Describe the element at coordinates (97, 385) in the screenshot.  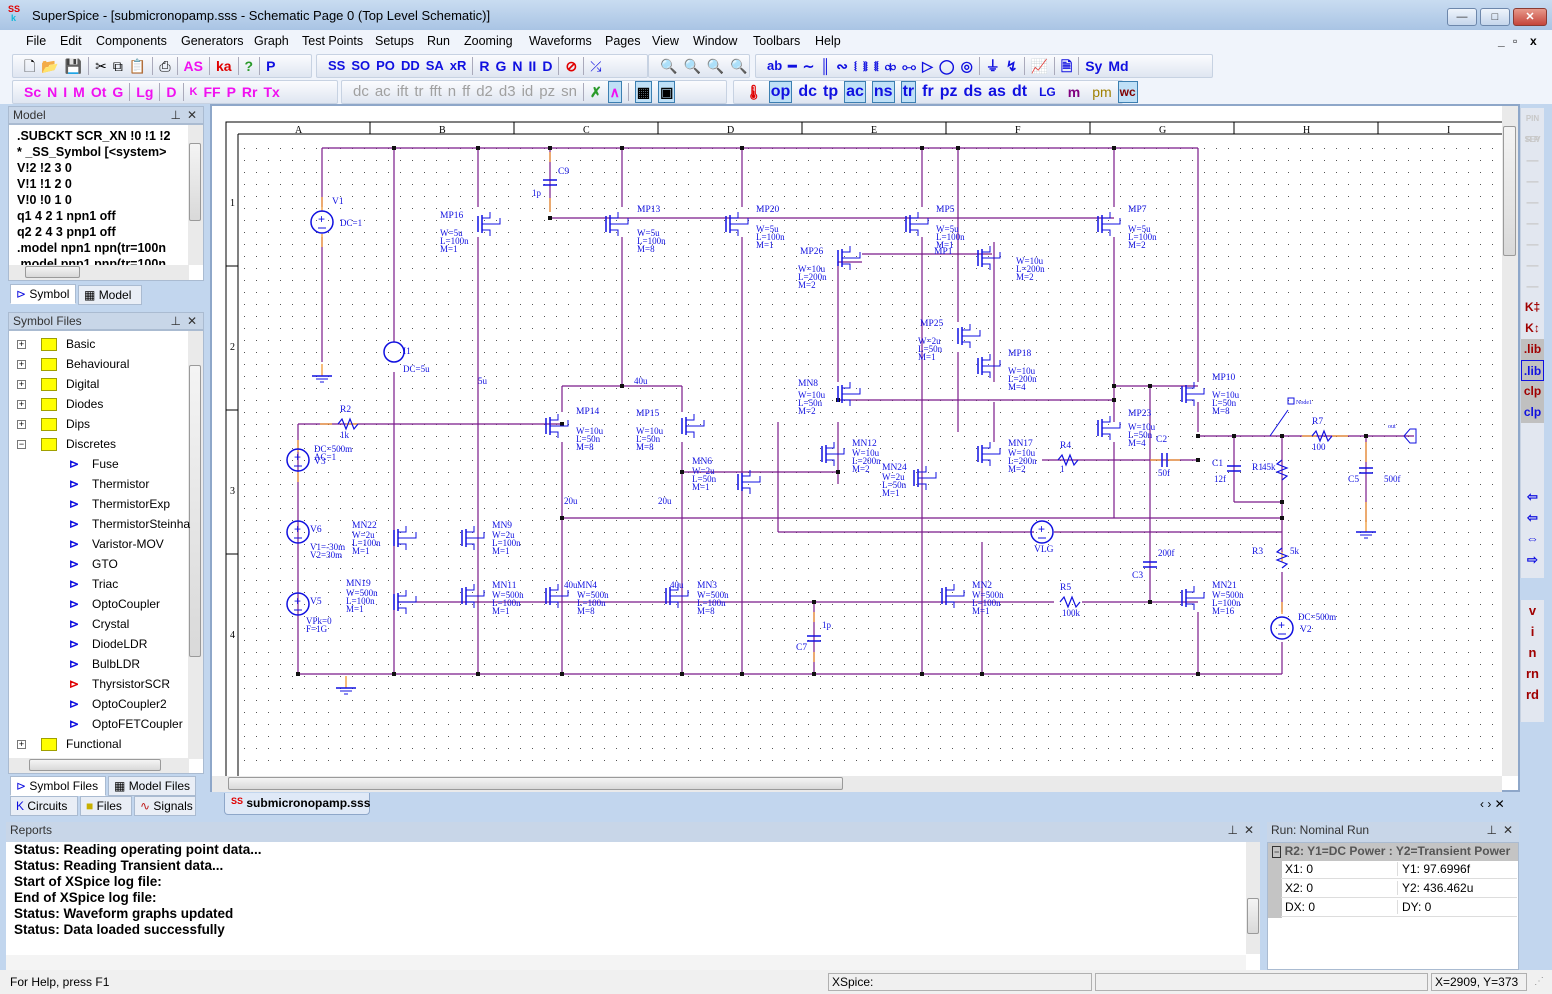
I see `tree-folder-digital: + Digital` at that location.